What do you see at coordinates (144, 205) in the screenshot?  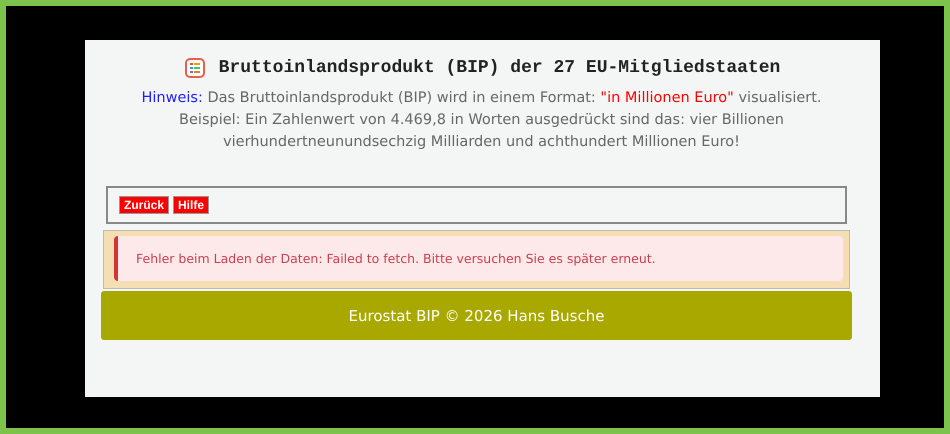 I see `nav-button: Zurück` at bounding box center [144, 205].